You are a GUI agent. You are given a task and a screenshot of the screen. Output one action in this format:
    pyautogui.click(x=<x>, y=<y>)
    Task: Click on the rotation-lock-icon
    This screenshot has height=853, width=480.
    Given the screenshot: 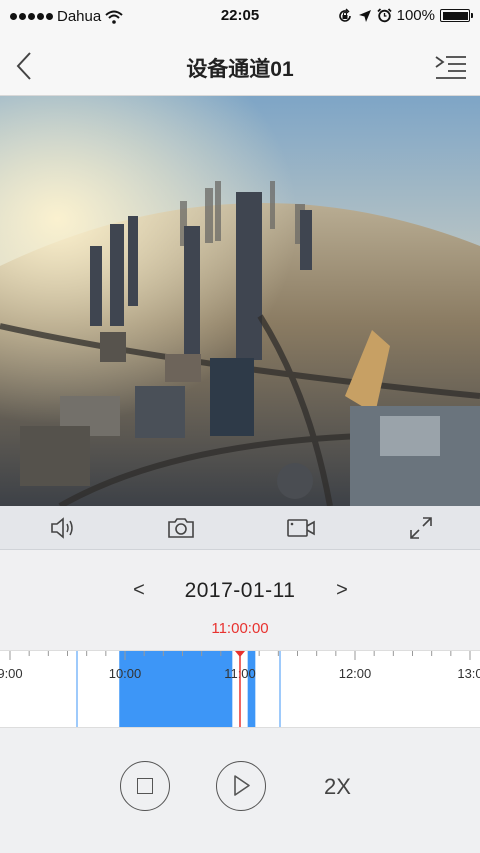 What is the action you would take?
    pyautogui.click(x=344, y=15)
    